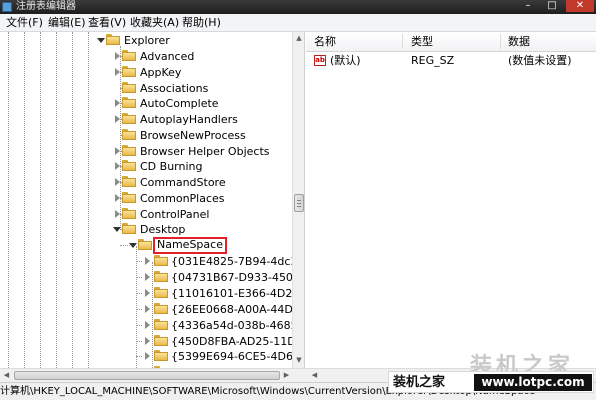 Image resolution: width=596 pixels, height=400 pixels. Describe the element at coordinates (189, 119) in the screenshot. I see `tree-node-label: AutoplayHandlers` at that location.